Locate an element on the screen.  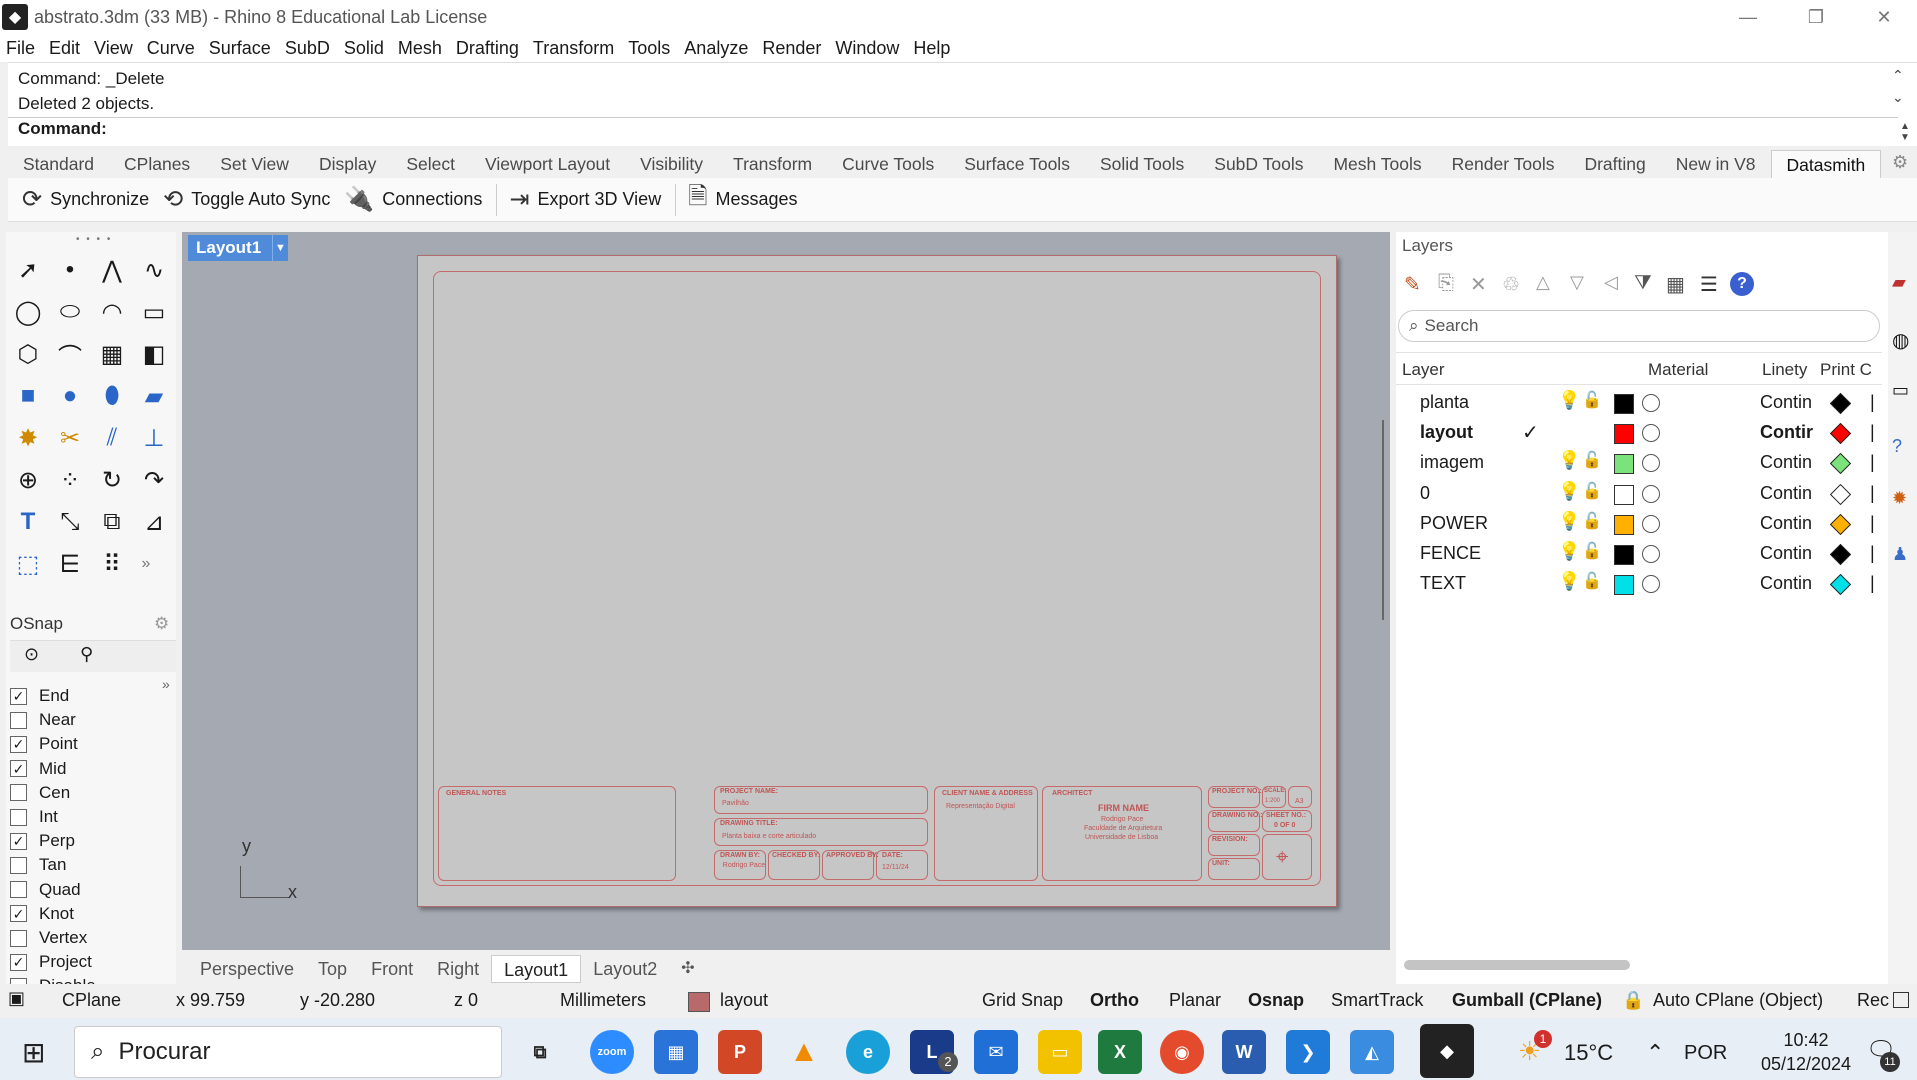
layer-name: planta is located at coordinates (1444, 402).